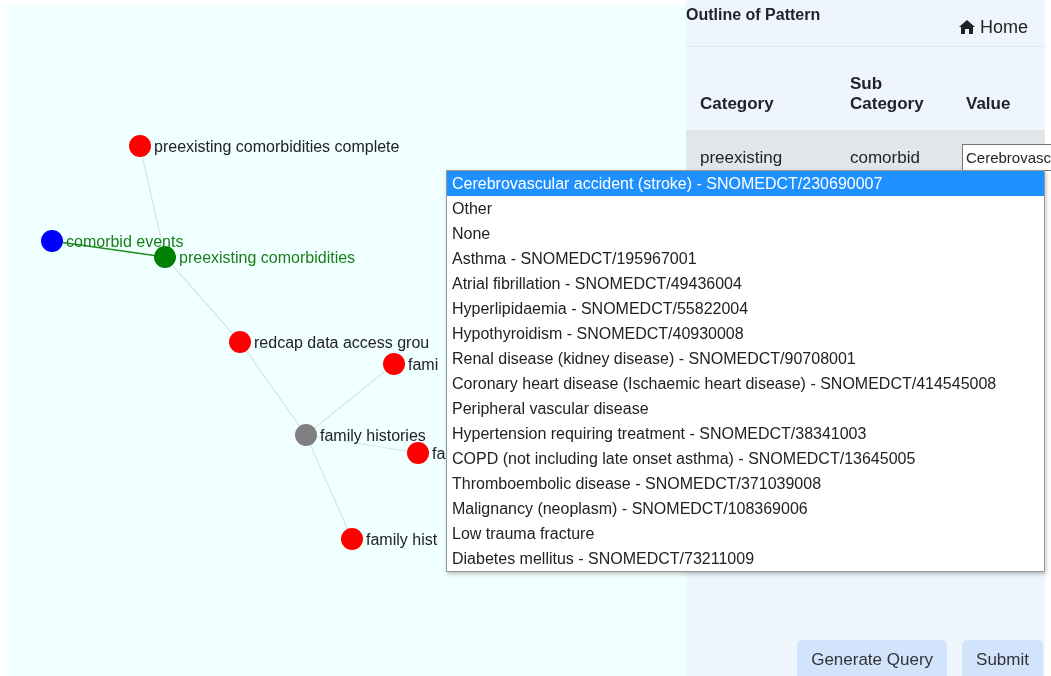 The height and width of the screenshot is (676, 1051). I want to click on node-label: comorbid events, so click(125, 241).